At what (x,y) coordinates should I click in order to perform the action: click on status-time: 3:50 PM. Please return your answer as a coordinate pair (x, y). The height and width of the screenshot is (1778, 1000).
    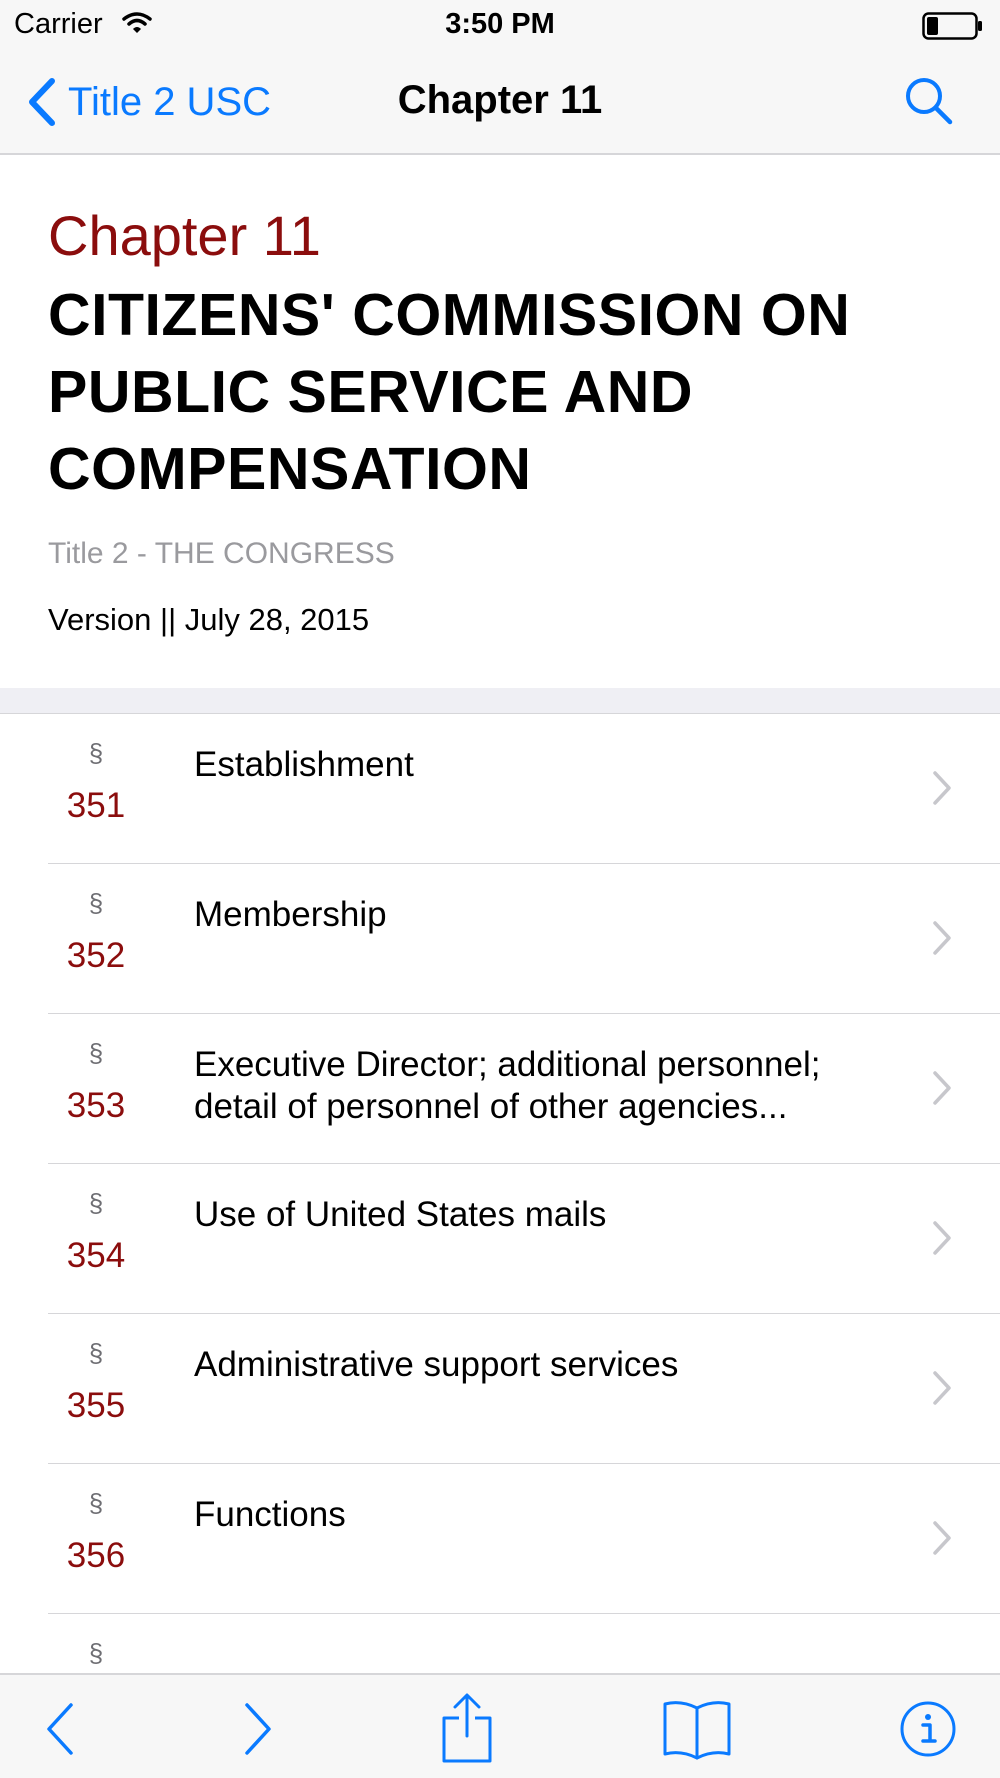
    Looking at the image, I should click on (500, 24).